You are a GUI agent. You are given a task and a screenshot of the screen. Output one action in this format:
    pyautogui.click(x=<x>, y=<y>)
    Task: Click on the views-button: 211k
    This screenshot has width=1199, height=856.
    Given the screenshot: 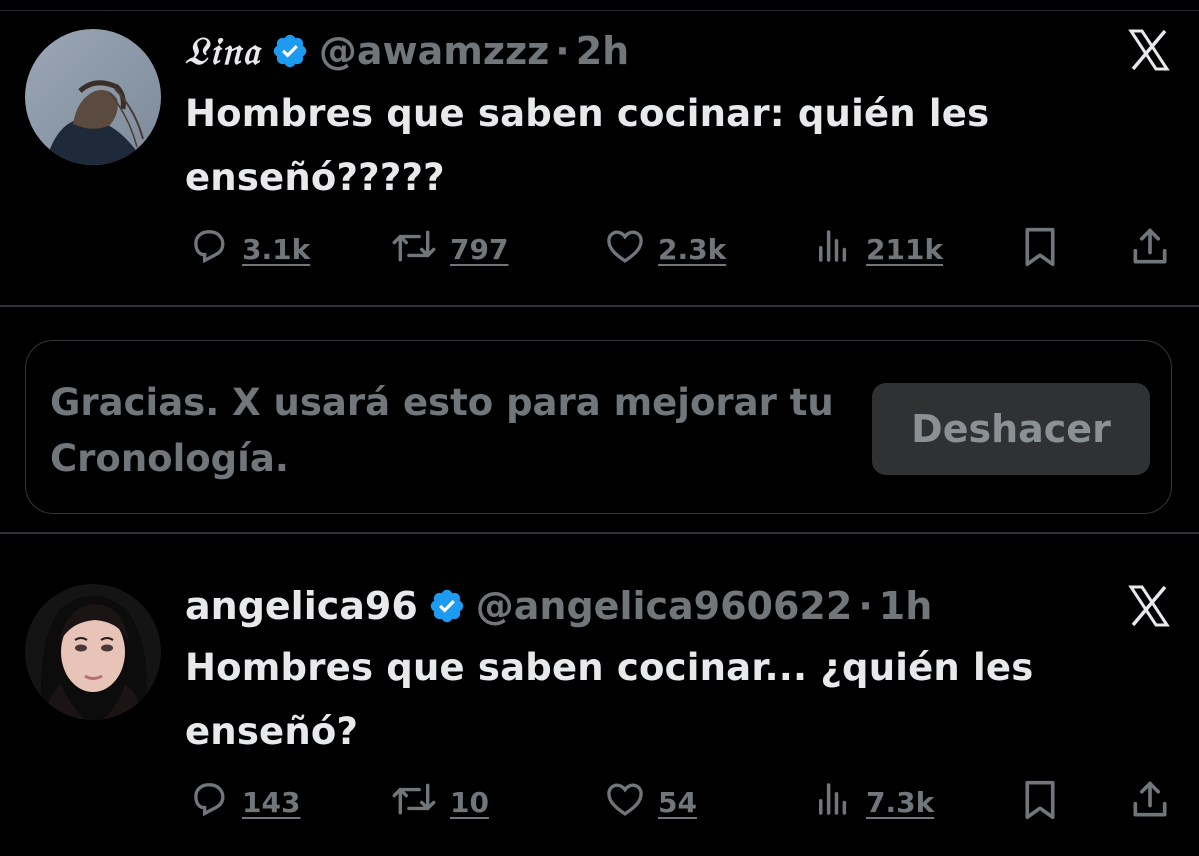 What is the action you would take?
    pyautogui.click(x=877, y=249)
    